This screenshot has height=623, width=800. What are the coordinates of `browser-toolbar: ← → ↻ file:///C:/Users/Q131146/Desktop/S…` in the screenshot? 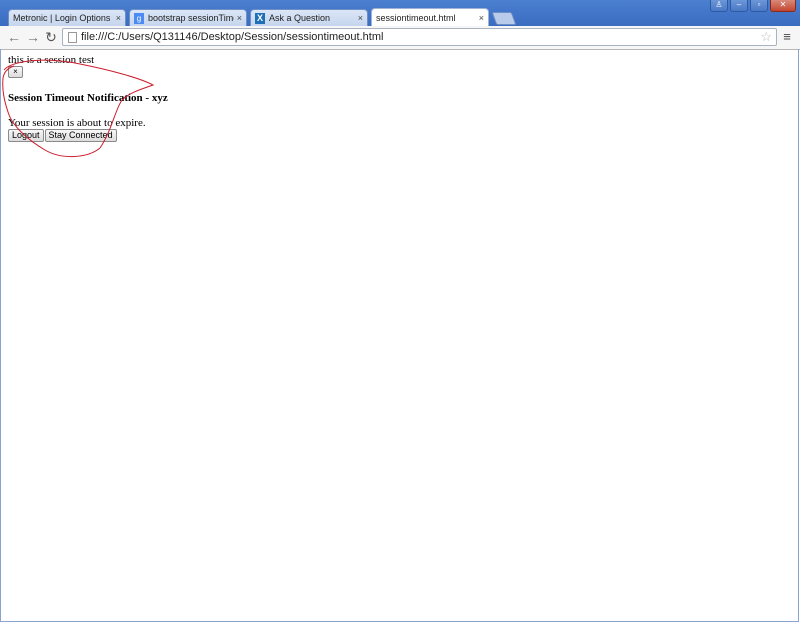 It's located at (400, 38).